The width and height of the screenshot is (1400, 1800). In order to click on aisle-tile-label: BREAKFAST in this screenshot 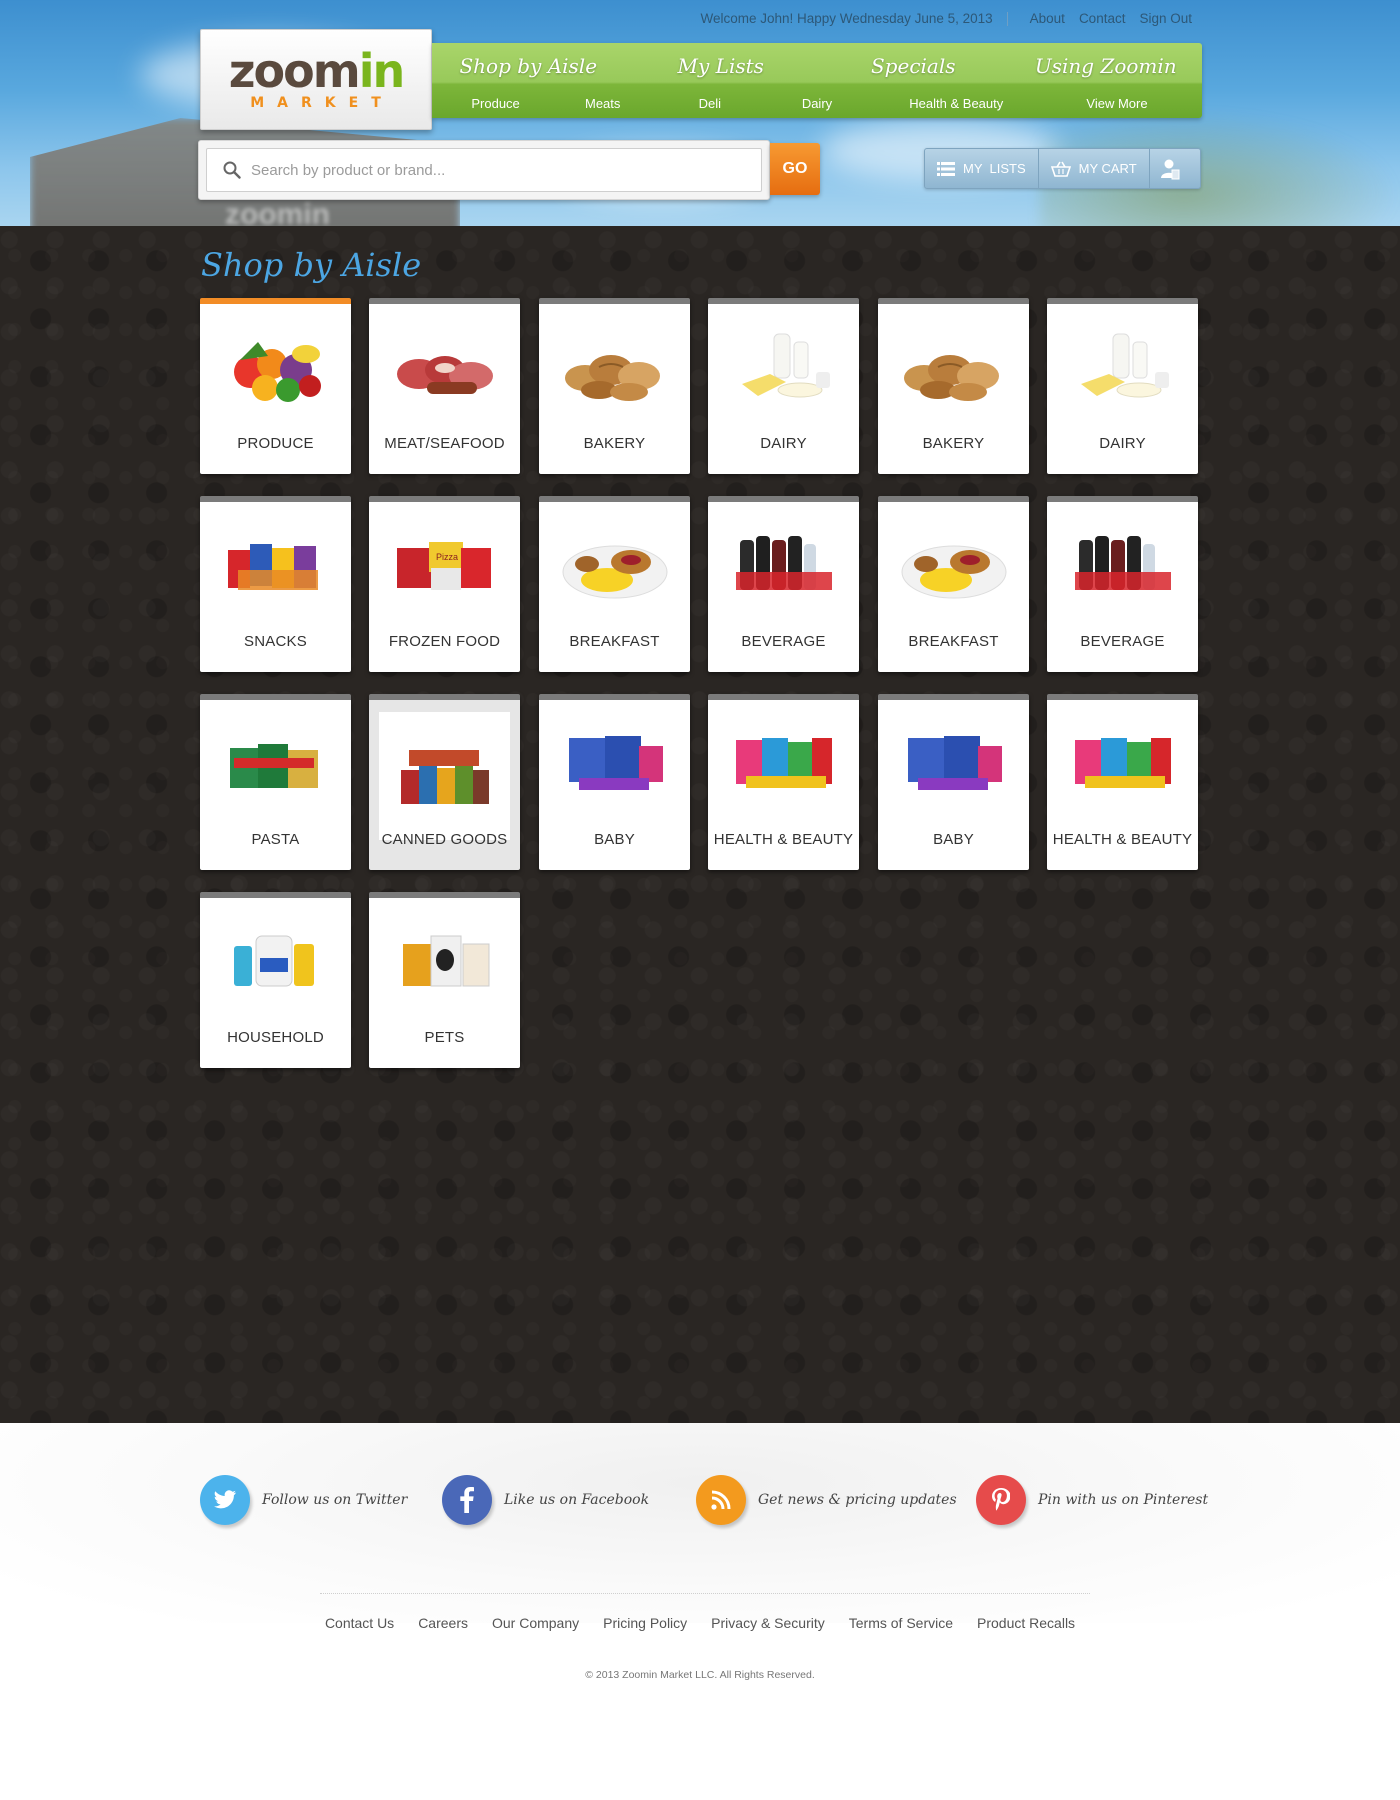, I will do `click(953, 641)`.